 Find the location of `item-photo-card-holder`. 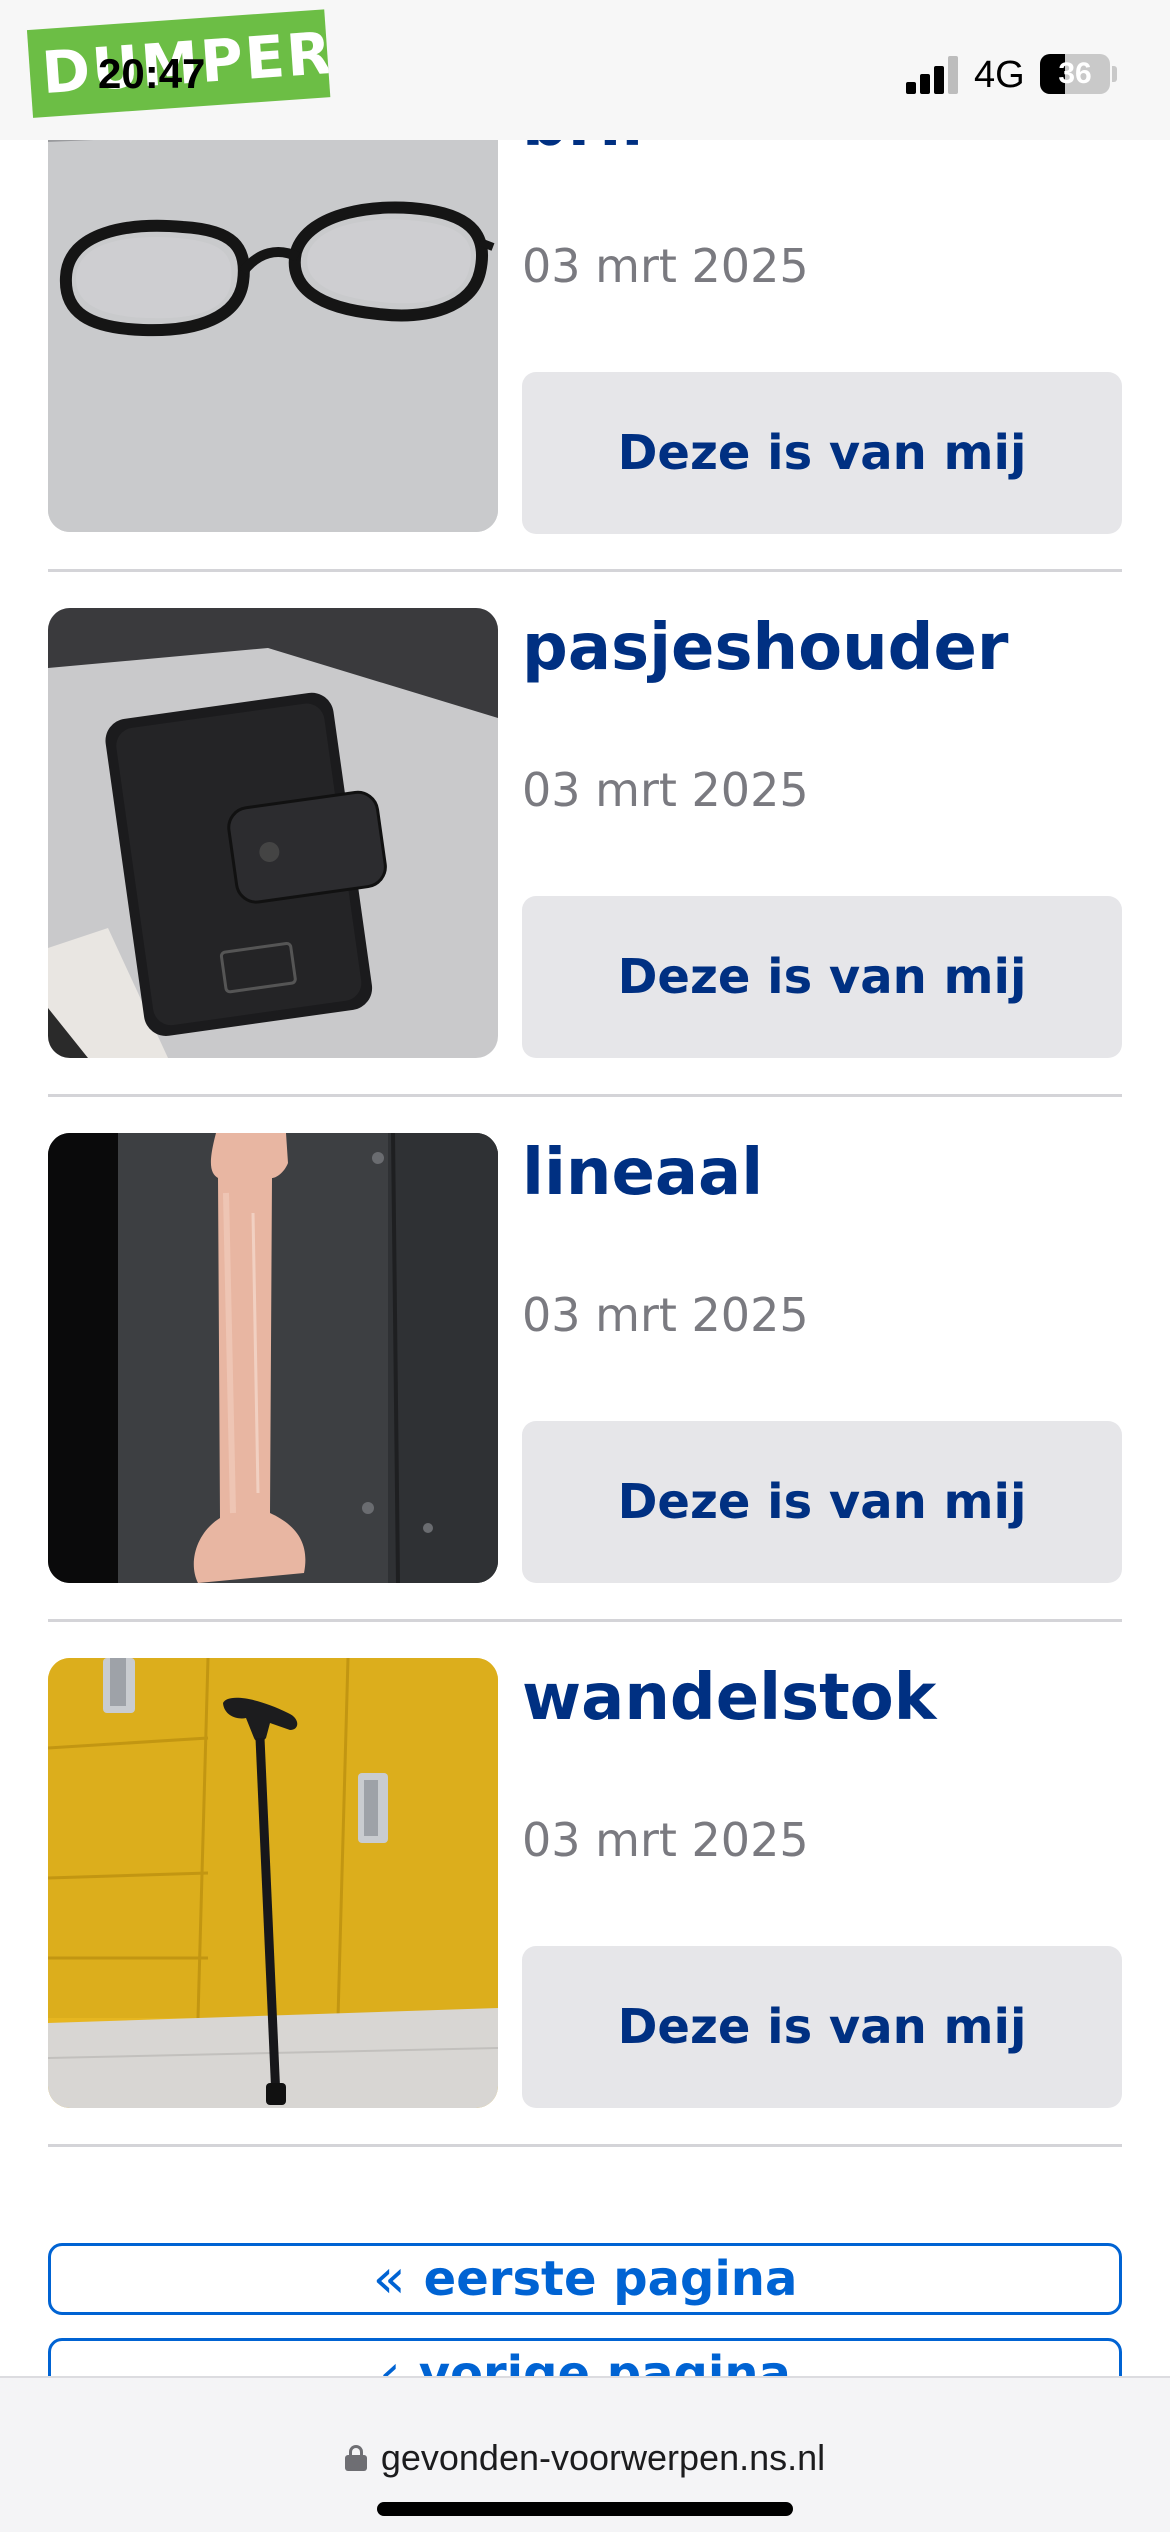

item-photo-card-holder is located at coordinates (273, 833).